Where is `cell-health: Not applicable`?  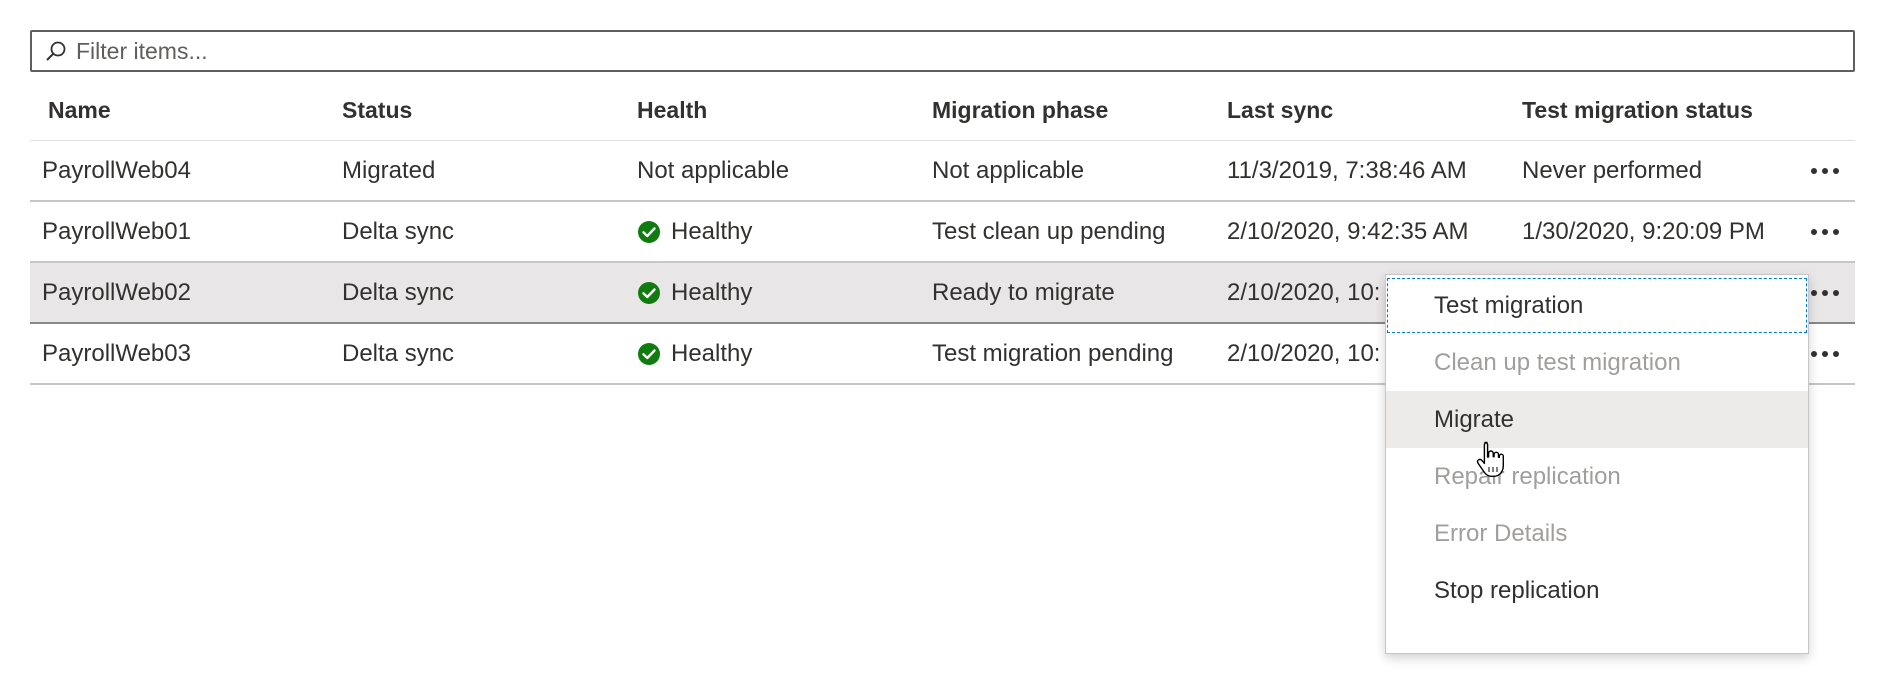
cell-health: Not applicable is located at coordinates (713, 171).